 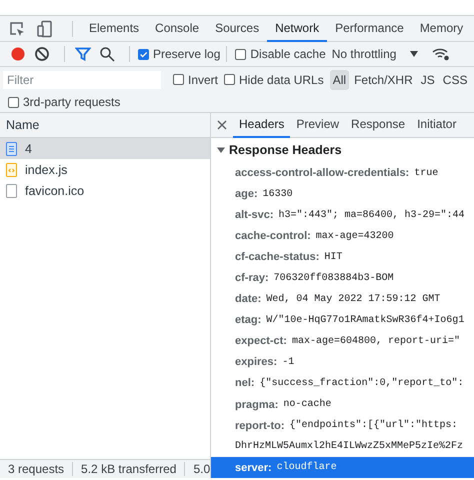 I want to click on header-row: cf-cache-status: HIT, so click(x=342, y=257).